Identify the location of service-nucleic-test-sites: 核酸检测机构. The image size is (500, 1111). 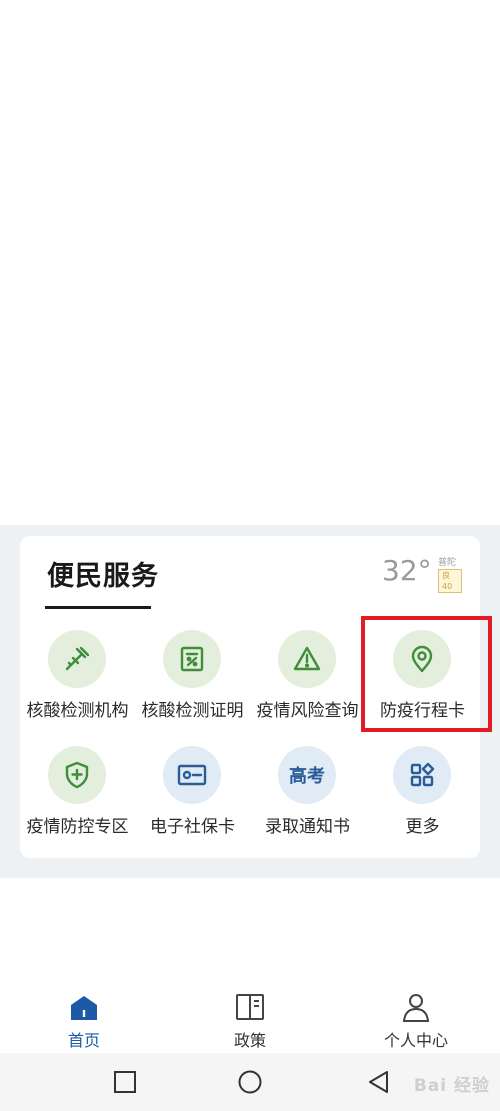
(77, 682).